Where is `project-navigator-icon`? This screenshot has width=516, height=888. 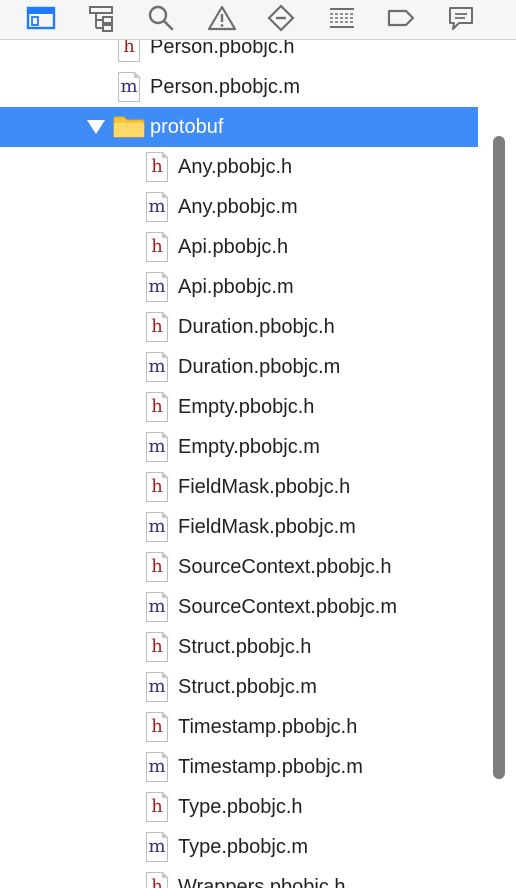 project-navigator-icon is located at coordinates (41, 18).